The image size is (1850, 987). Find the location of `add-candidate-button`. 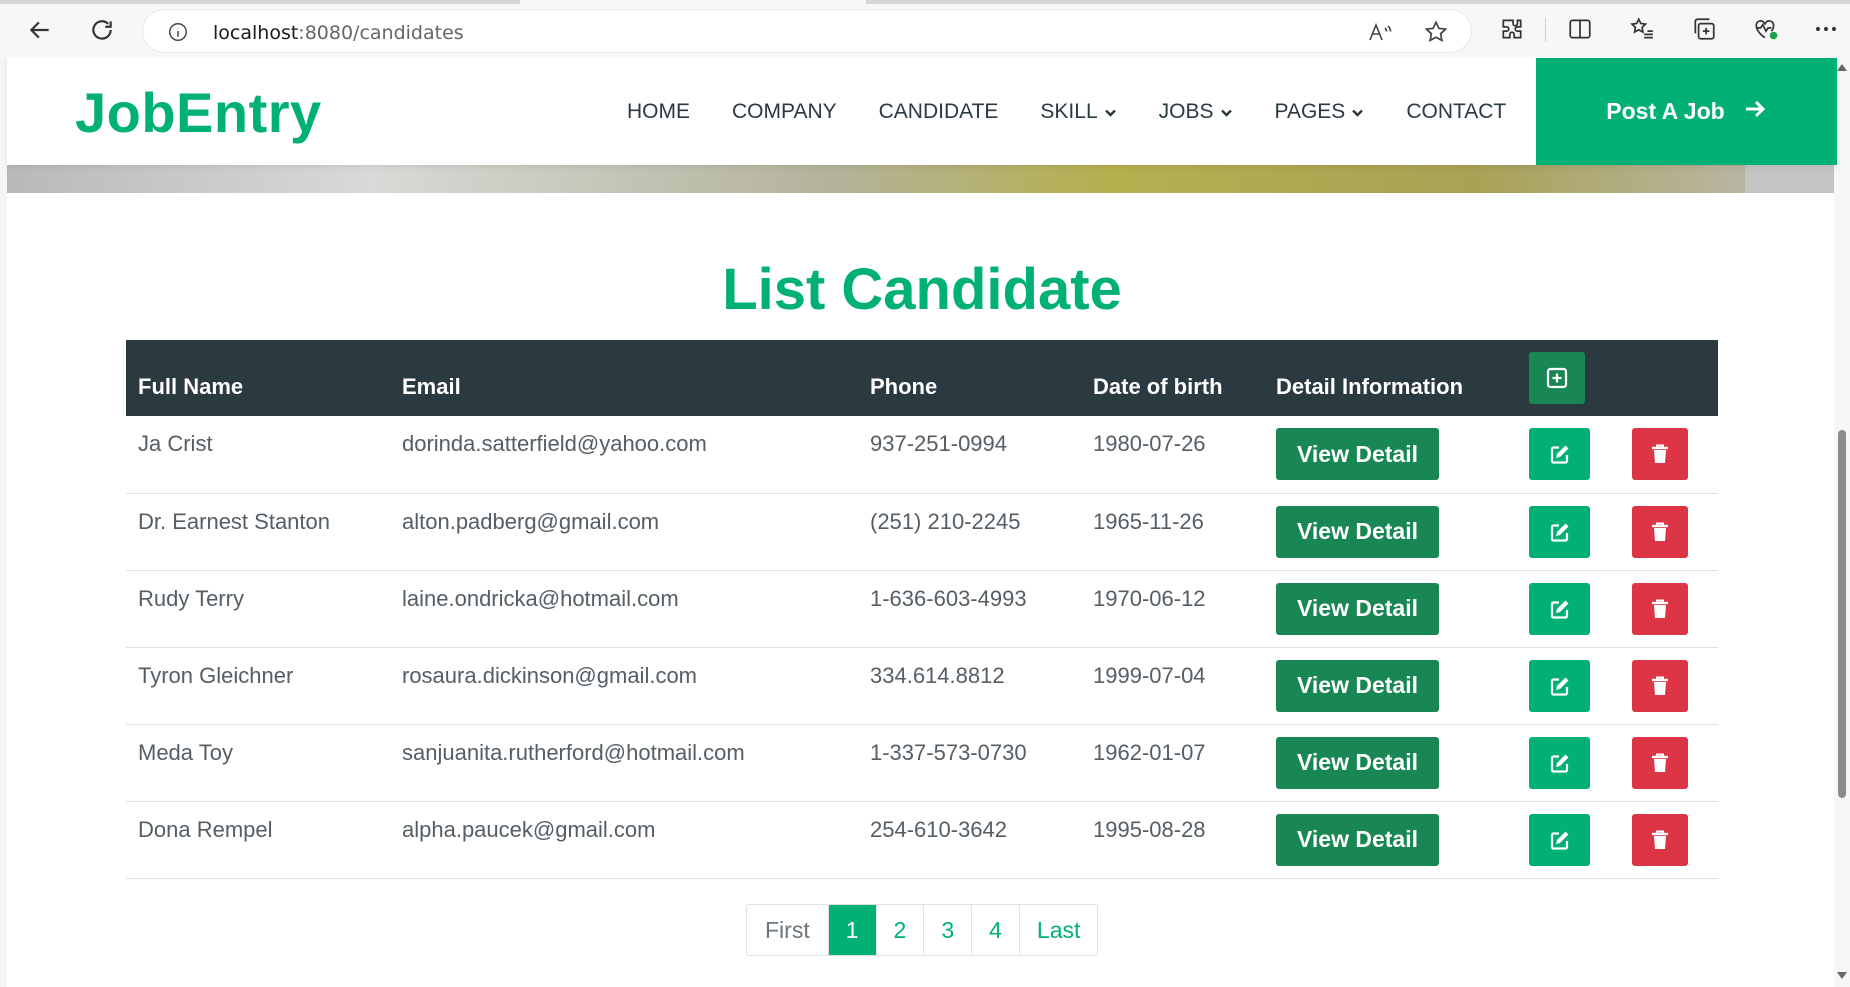

add-candidate-button is located at coordinates (1557, 378).